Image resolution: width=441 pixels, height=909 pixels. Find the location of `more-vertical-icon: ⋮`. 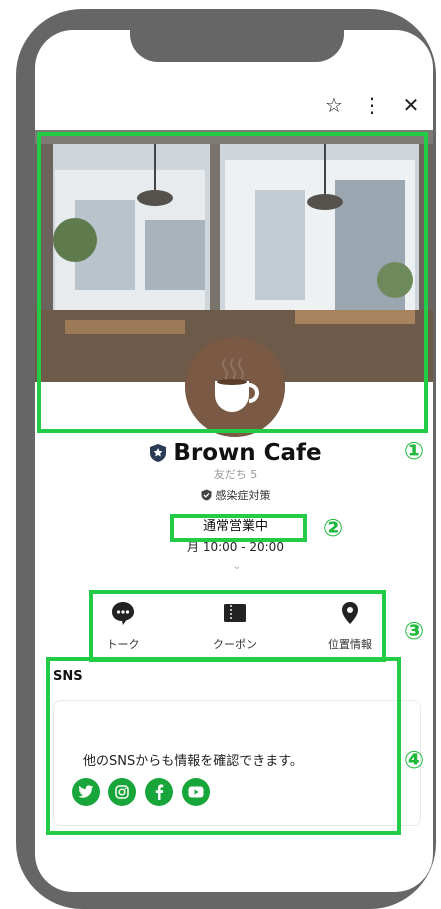

more-vertical-icon: ⋮ is located at coordinates (372, 105).